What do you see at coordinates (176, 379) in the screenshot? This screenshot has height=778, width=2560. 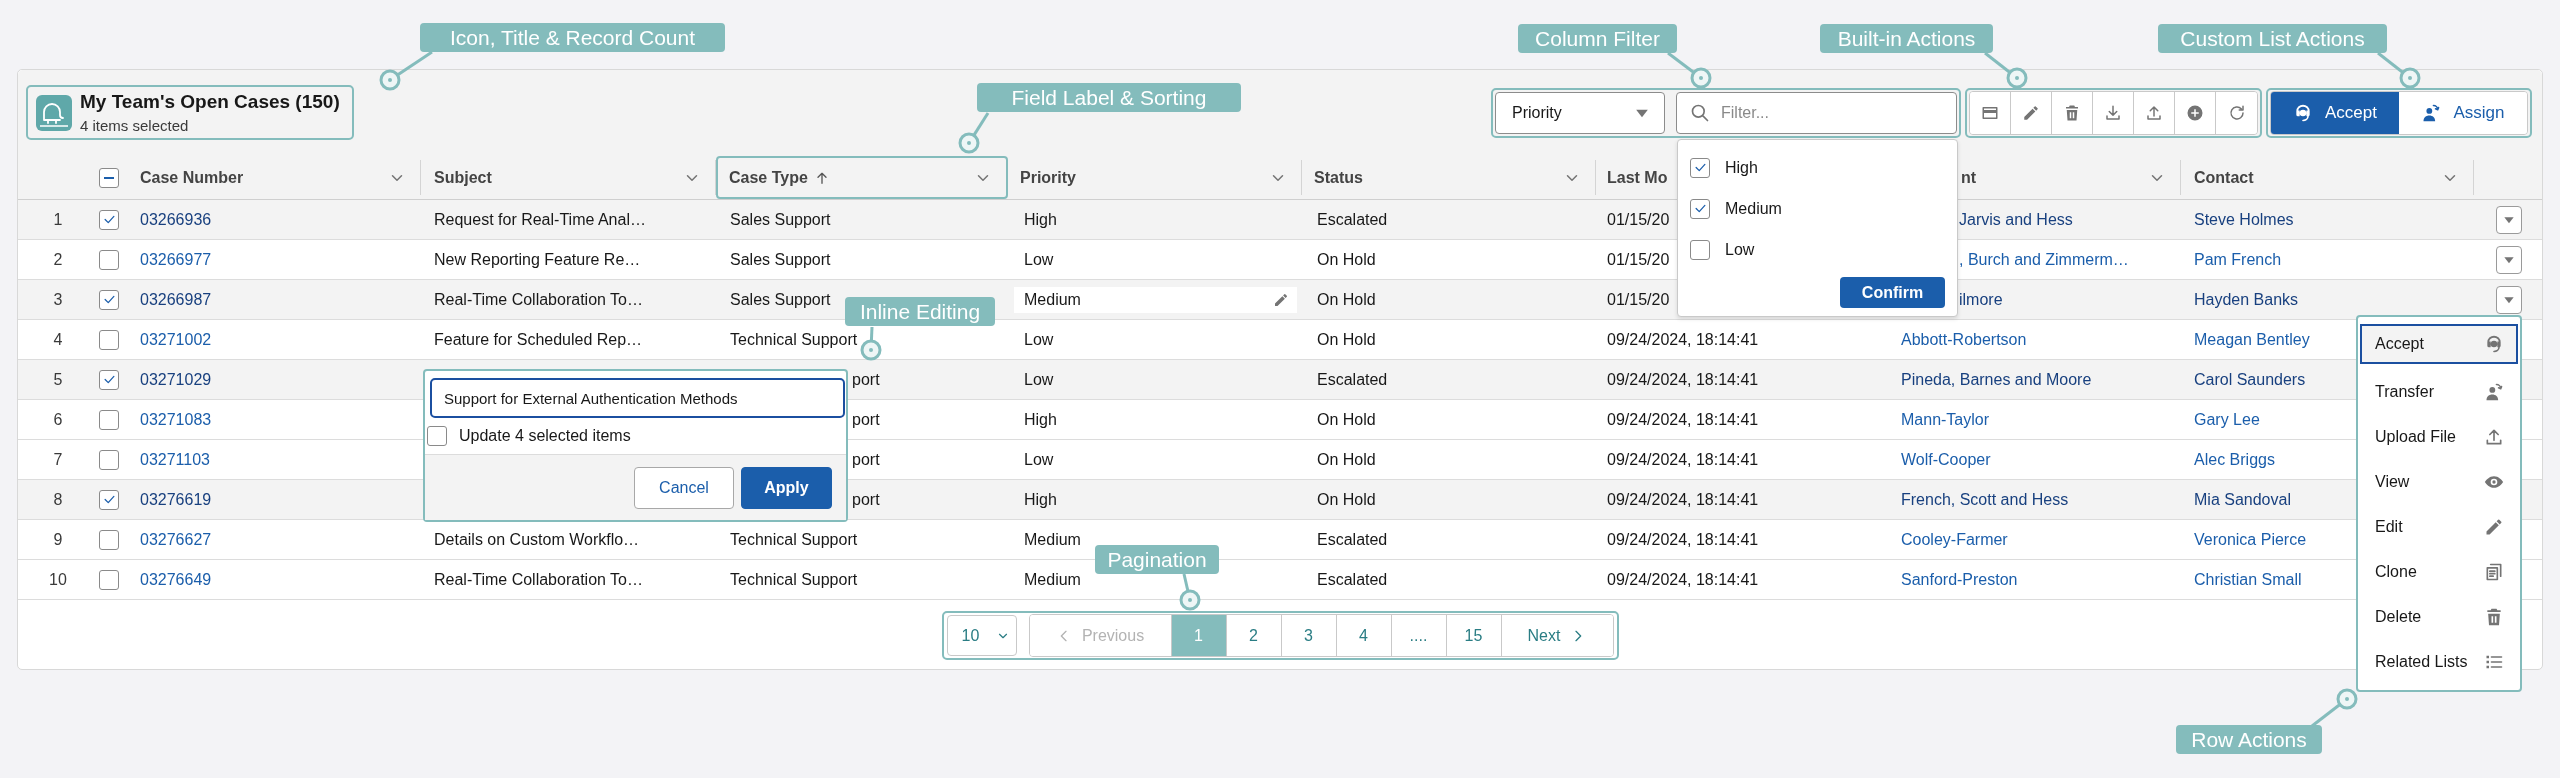 I see `case-number-link: 03271029` at bounding box center [176, 379].